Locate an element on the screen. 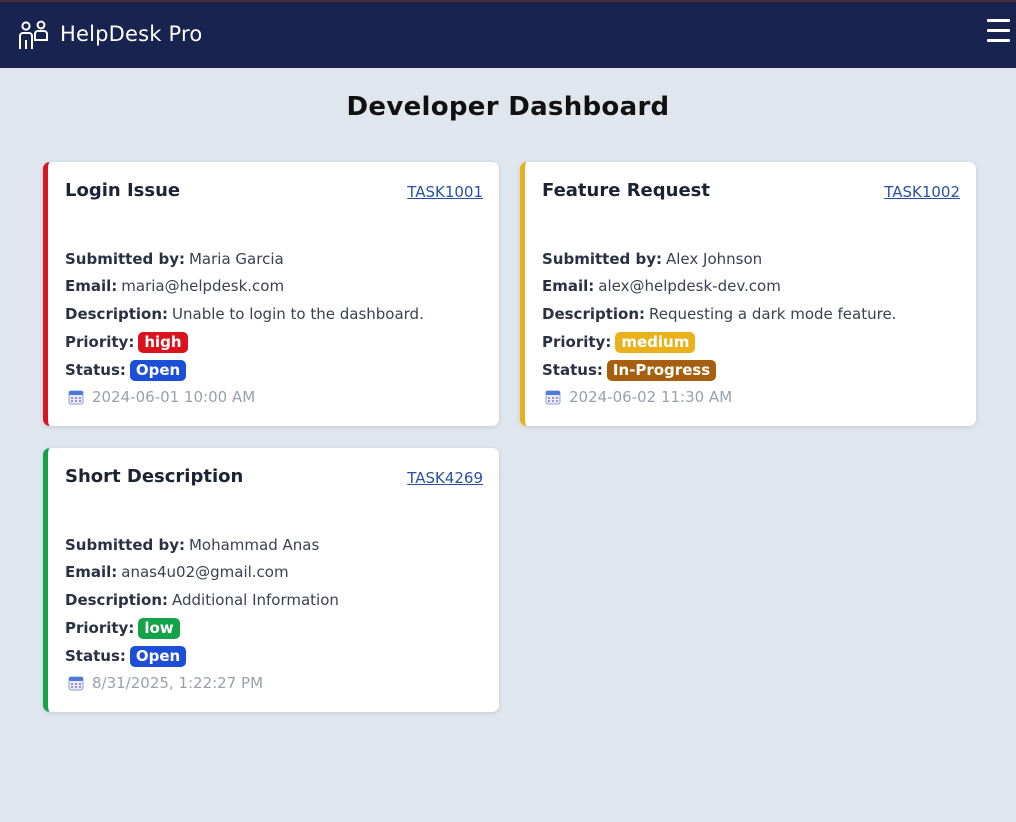 The image size is (1016, 822). priority-badge: medium is located at coordinates (655, 342).